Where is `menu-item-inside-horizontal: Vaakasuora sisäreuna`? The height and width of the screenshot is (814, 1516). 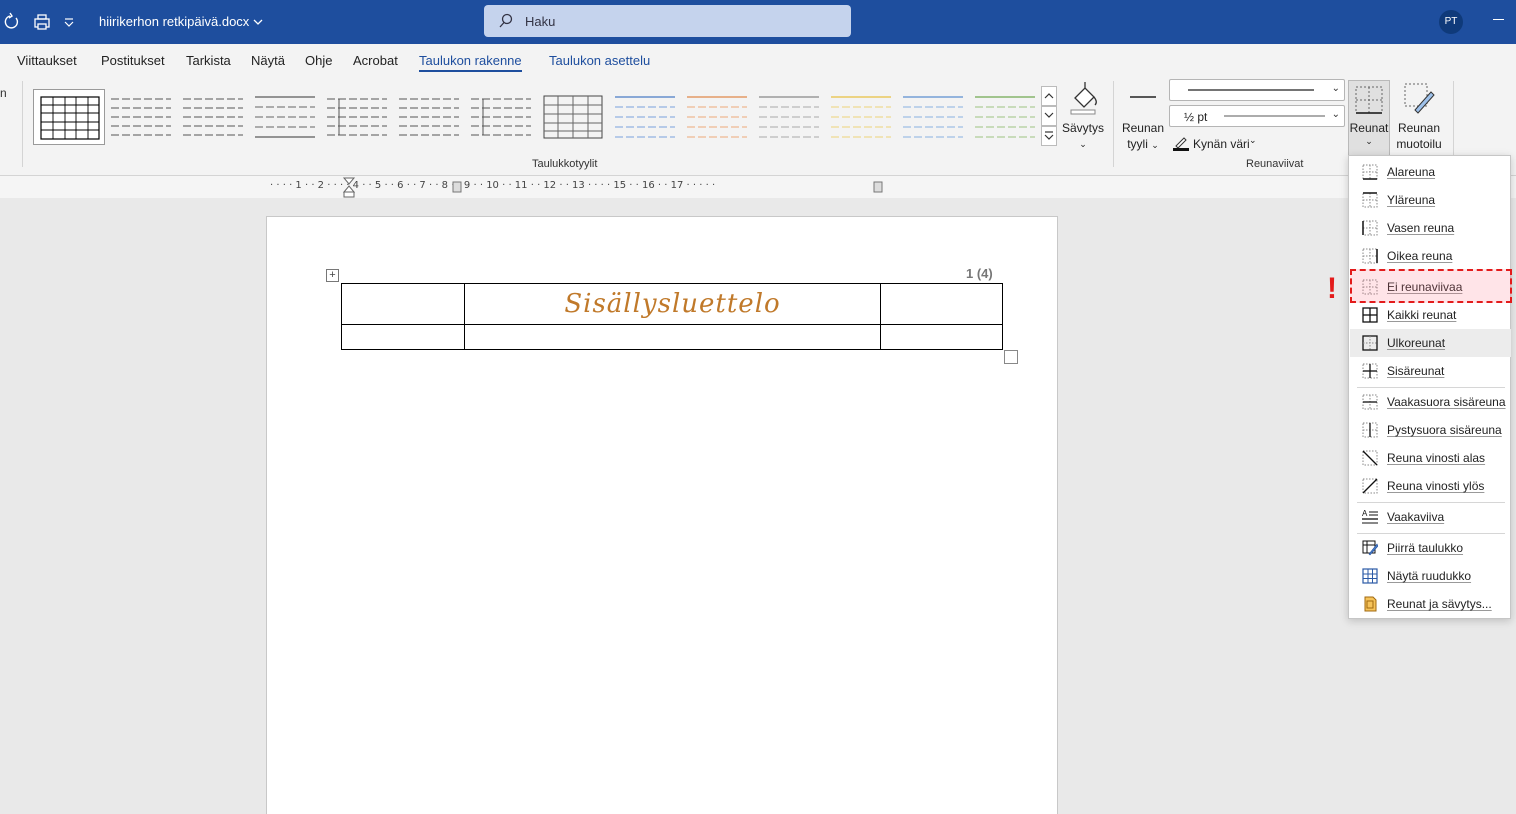 menu-item-inside-horizontal: Vaakasuora sisäreuna is located at coordinates (1430, 402).